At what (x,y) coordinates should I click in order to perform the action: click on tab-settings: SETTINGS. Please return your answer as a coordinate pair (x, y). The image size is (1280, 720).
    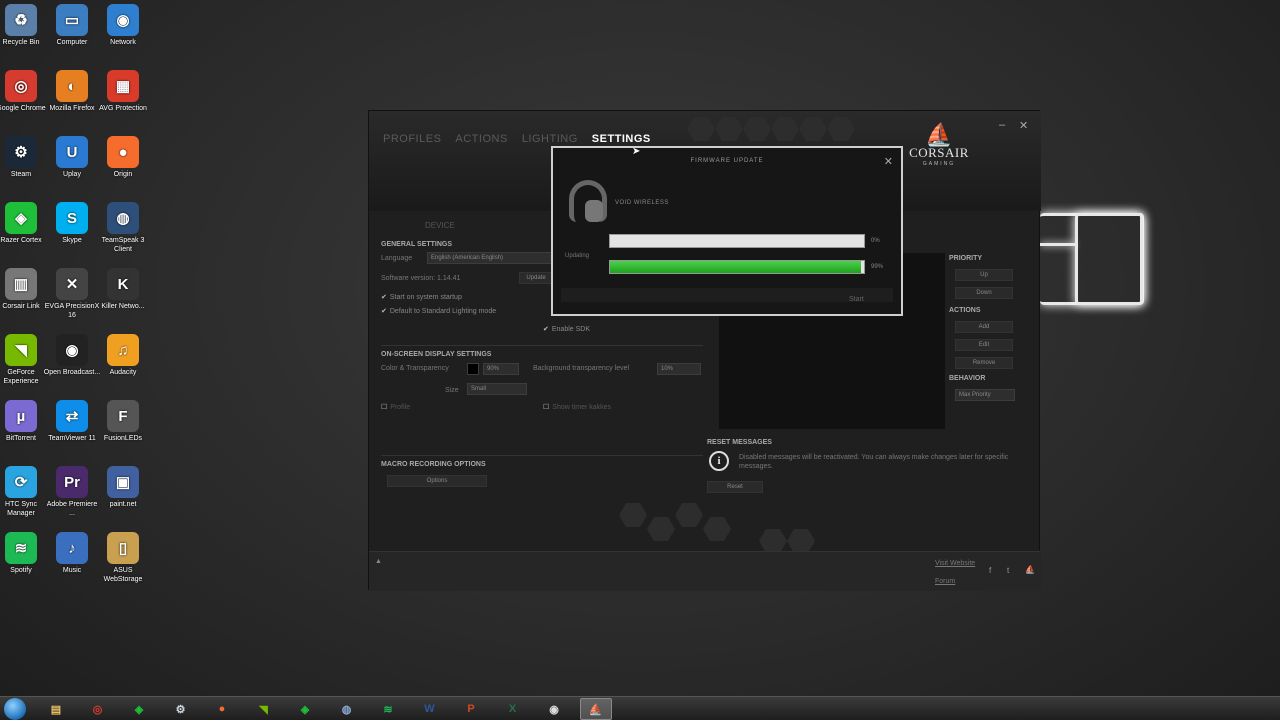
    Looking at the image, I should click on (621, 139).